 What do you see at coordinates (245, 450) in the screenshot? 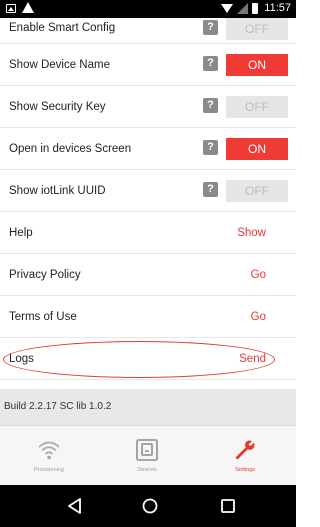
I see `wrench-icon` at bounding box center [245, 450].